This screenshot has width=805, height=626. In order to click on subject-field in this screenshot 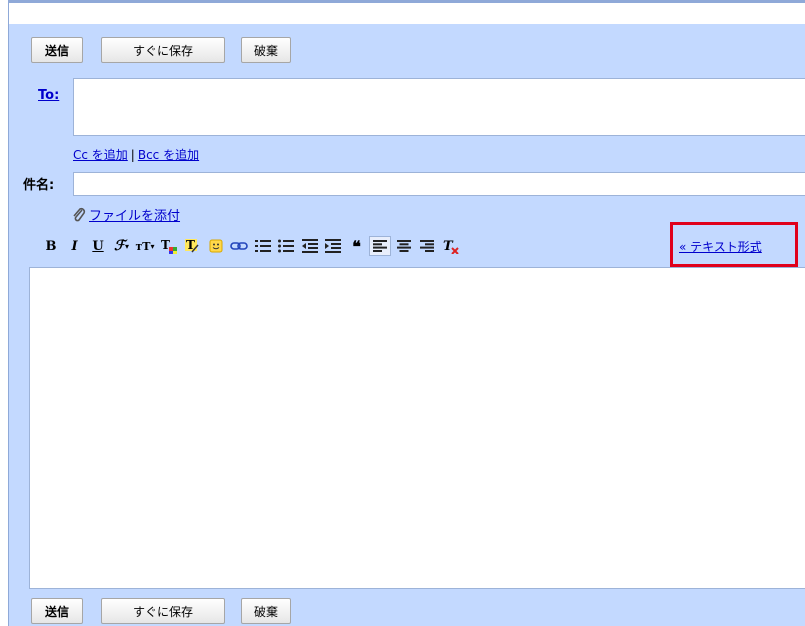, I will do `click(439, 184)`.